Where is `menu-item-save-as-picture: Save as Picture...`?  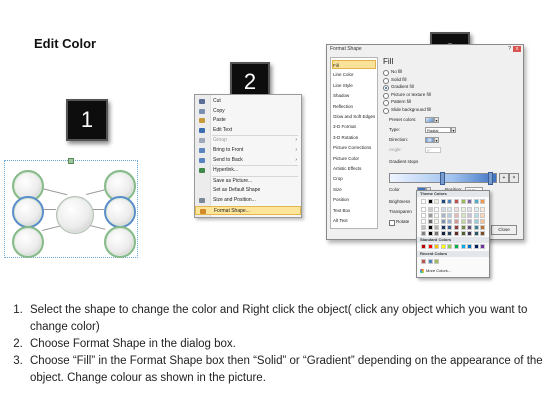
menu-item-save-as-picture: Save as Picture... is located at coordinates (248, 181).